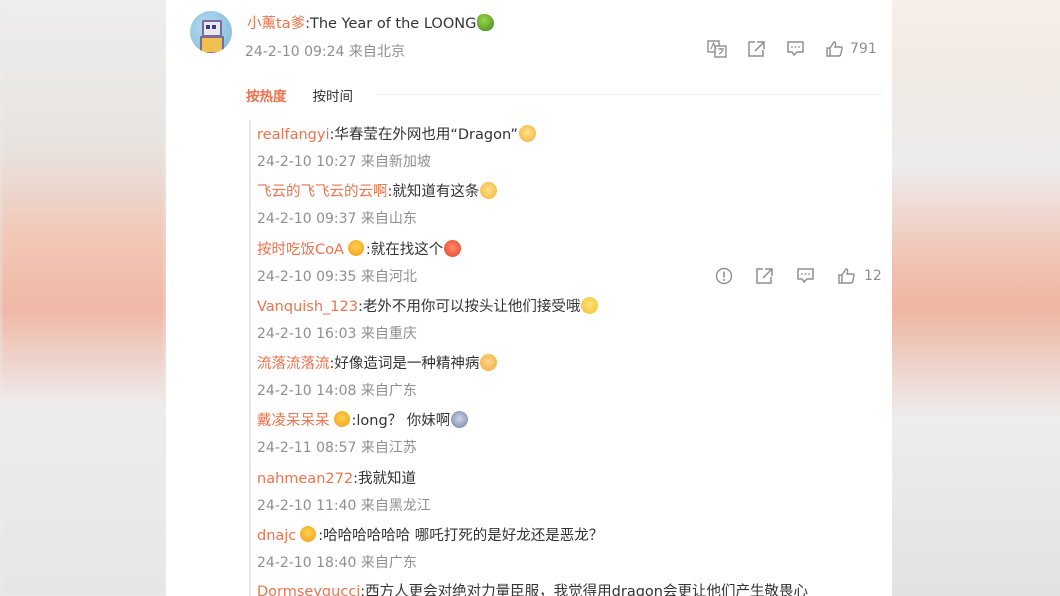 Image resolution: width=1060 pixels, height=596 pixels. Describe the element at coordinates (391, 24) in the screenshot. I see `post-text: :The Year of the LOONG` at that location.